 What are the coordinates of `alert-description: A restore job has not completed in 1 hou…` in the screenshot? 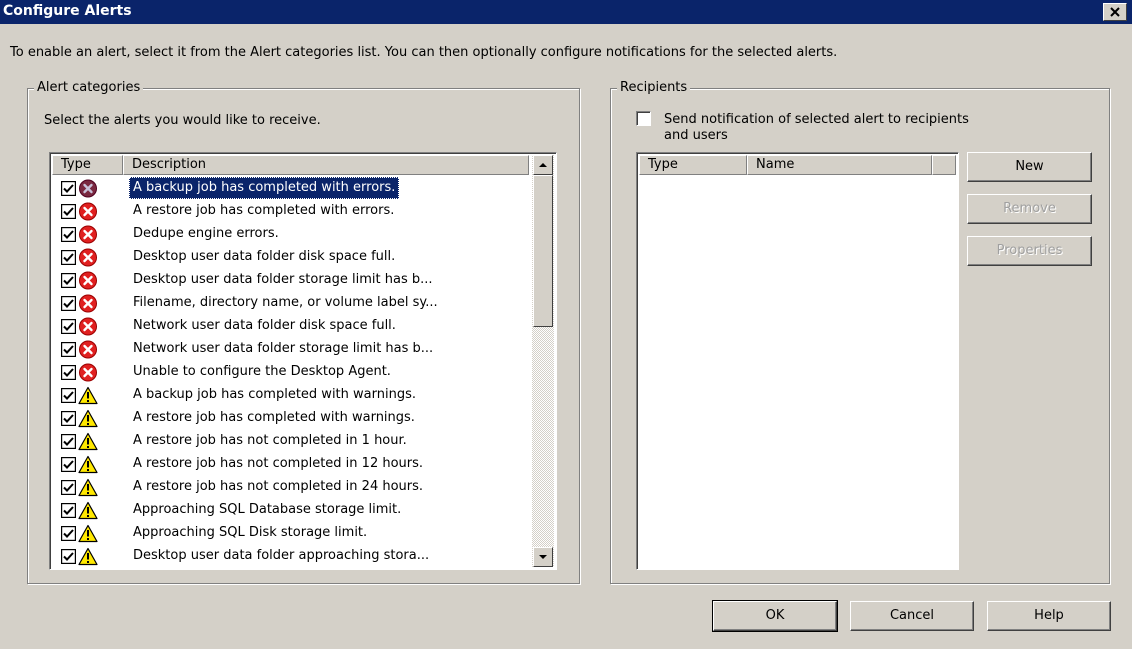 It's located at (270, 440).